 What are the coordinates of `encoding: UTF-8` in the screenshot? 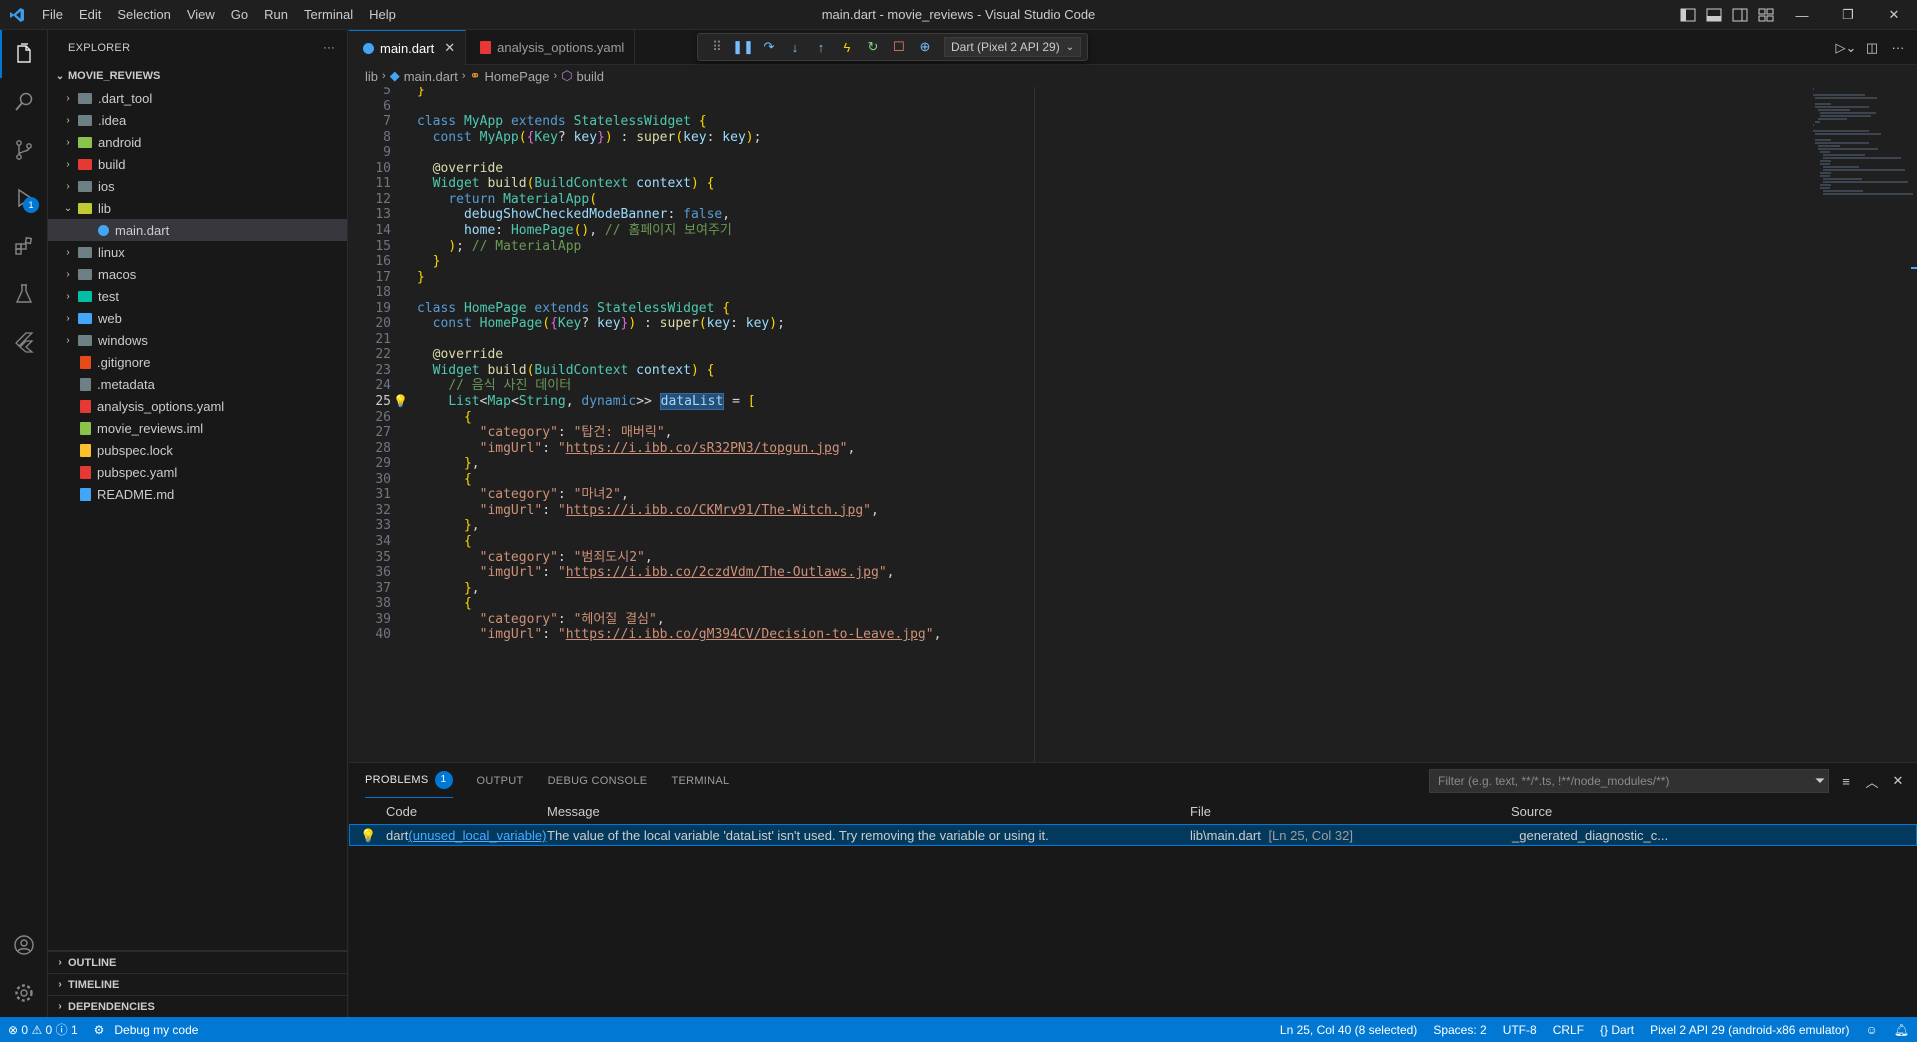 It's located at (1520, 1030).